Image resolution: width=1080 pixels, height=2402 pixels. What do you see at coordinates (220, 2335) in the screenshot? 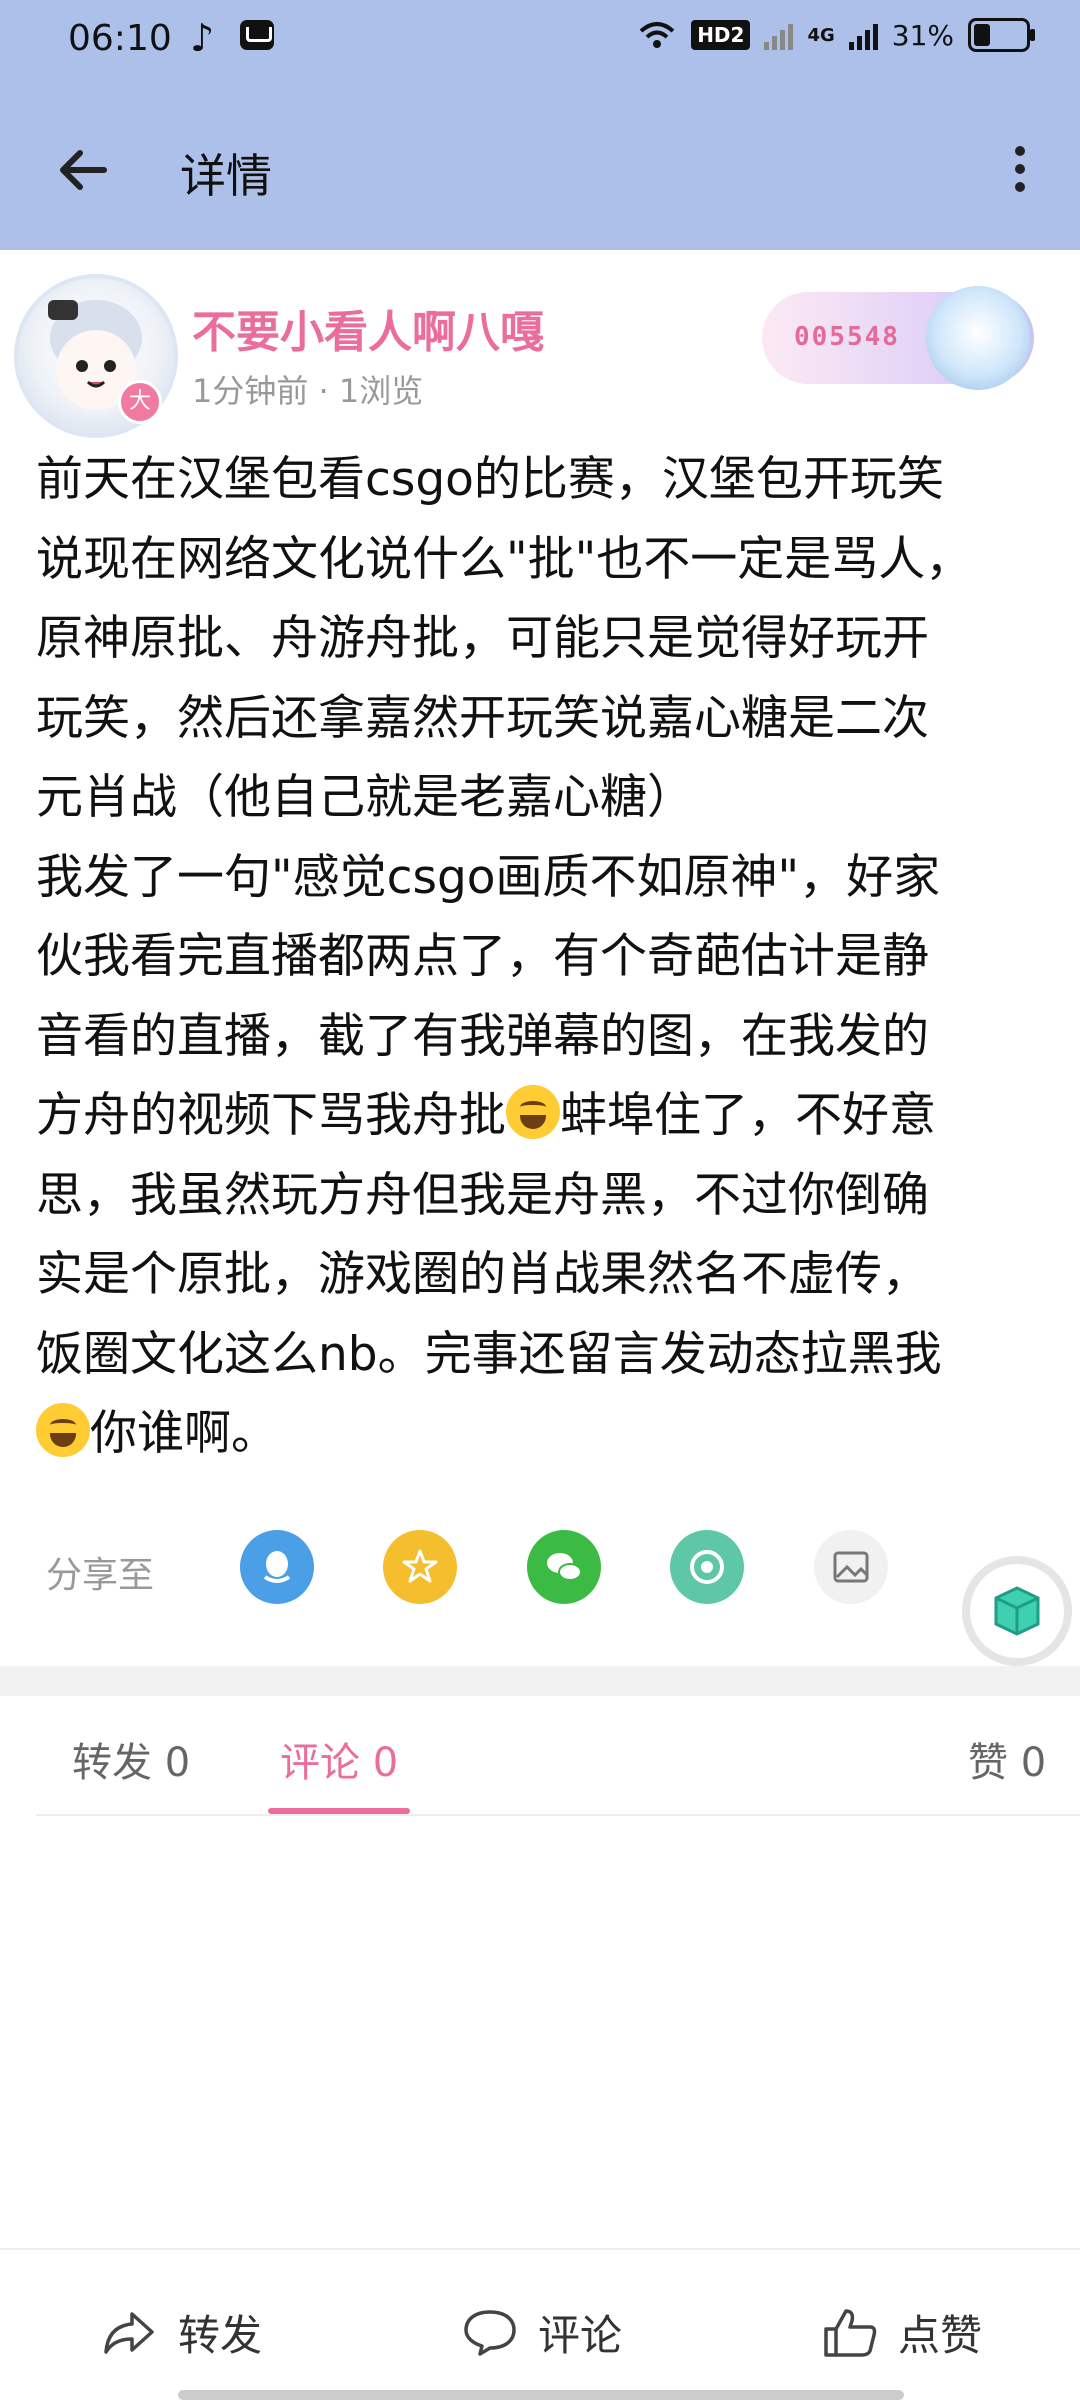
I see `repost-label: 转发` at bounding box center [220, 2335].